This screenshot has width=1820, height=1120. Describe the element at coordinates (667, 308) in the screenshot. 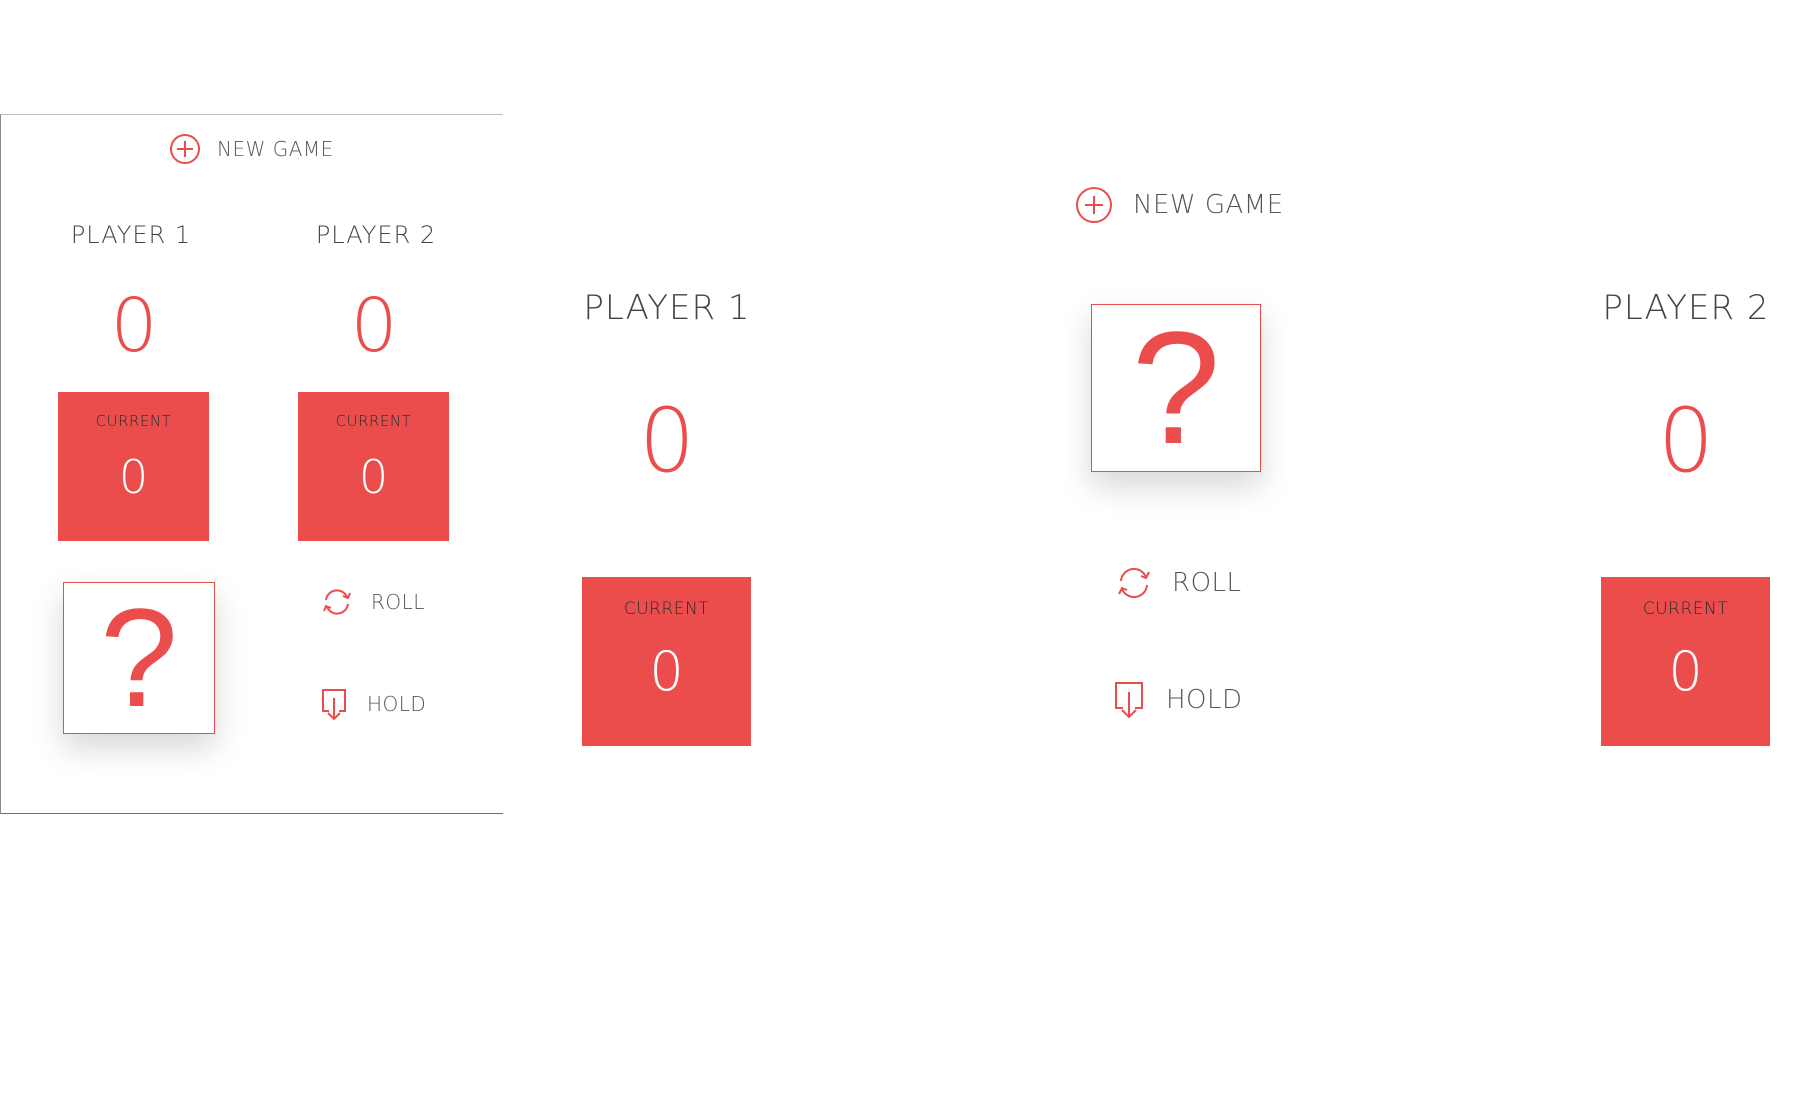

I see `desktop-player-1-name: PLAYER 1` at that location.